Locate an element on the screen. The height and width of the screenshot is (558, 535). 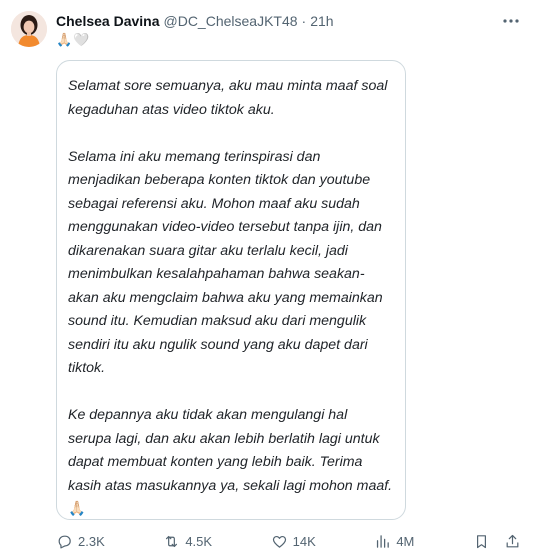
views-count: 4M is located at coordinates (405, 541).